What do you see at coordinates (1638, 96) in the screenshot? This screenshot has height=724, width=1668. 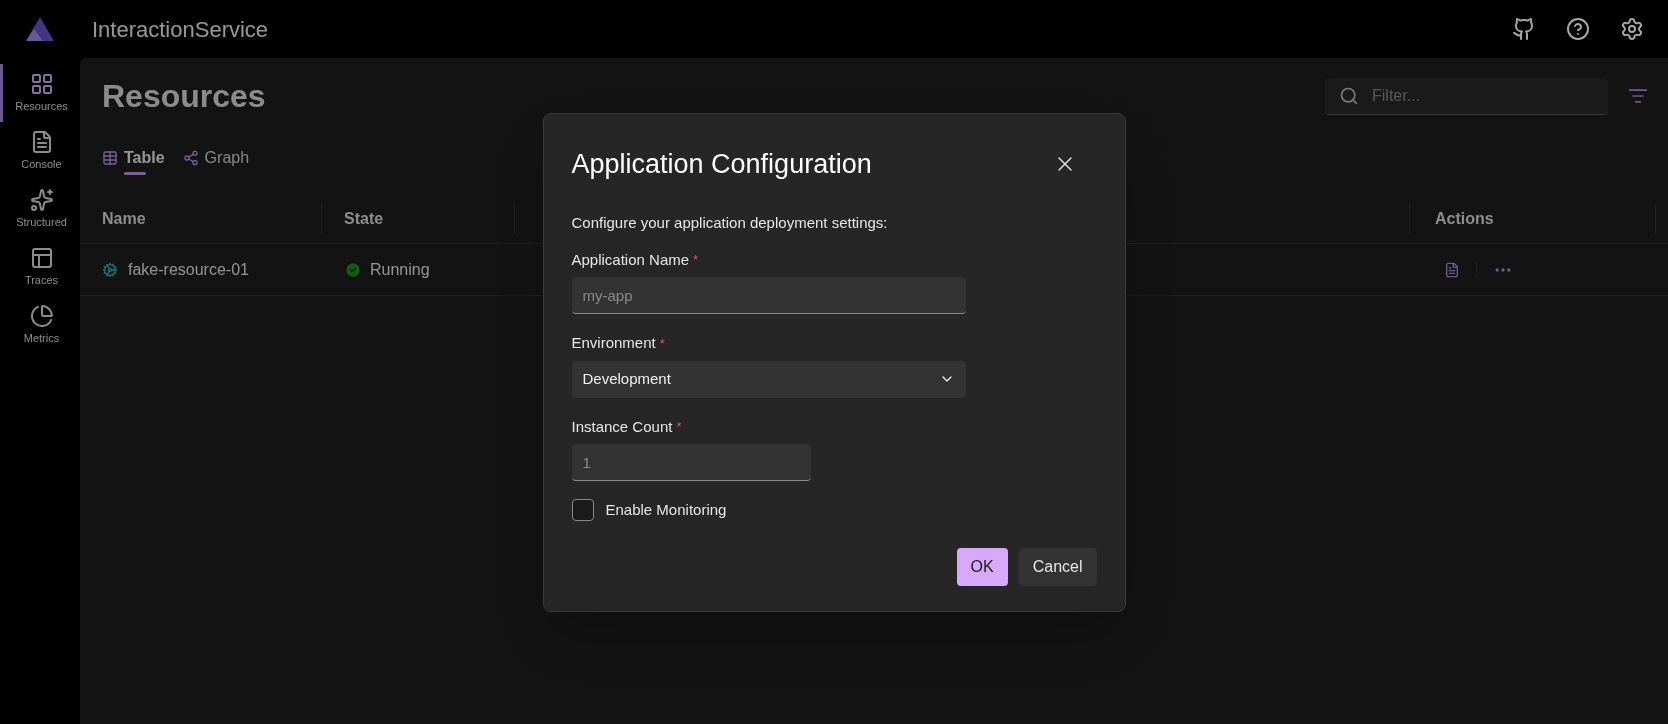 I see `filter-icon` at bounding box center [1638, 96].